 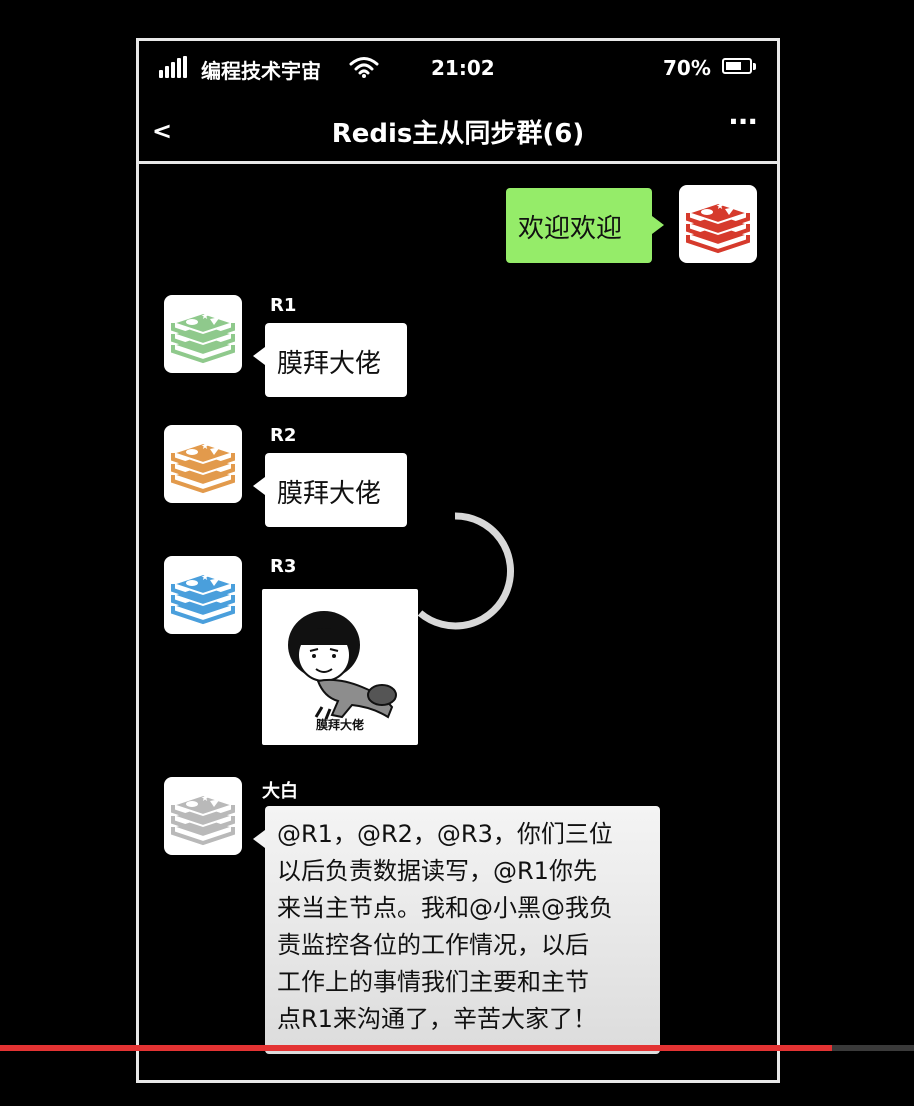 I want to click on avatar-self: ★, so click(x=718, y=224).